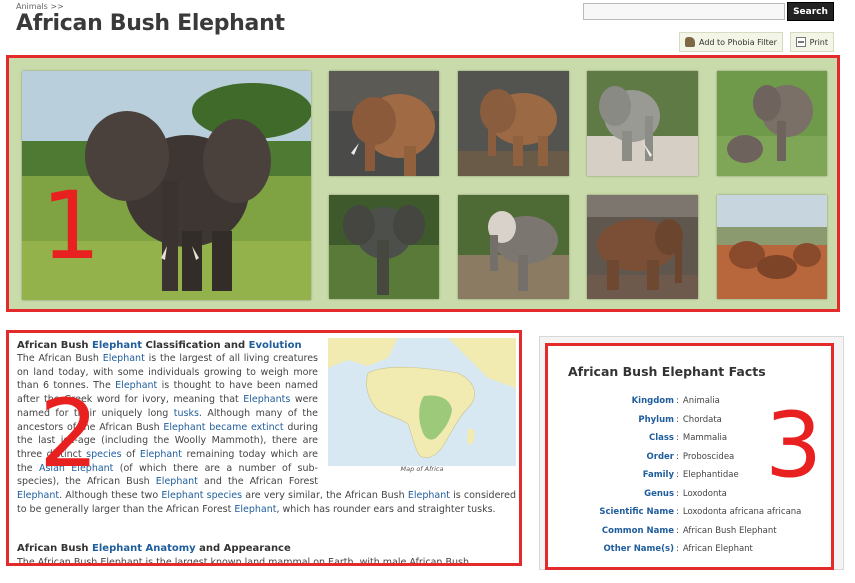  What do you see at coordinates (612, 438) in the screenshot?
I see `fact-label: Class` at bounding box center [612, 438].